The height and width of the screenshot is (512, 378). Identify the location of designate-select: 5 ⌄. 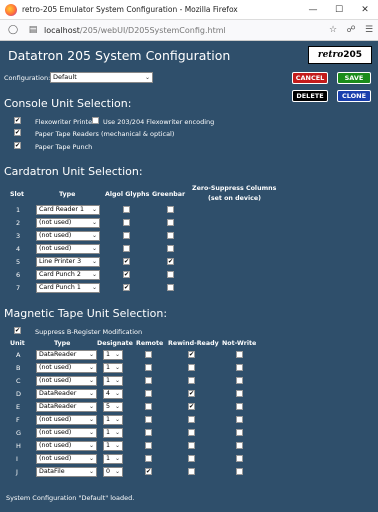
(113, 407).